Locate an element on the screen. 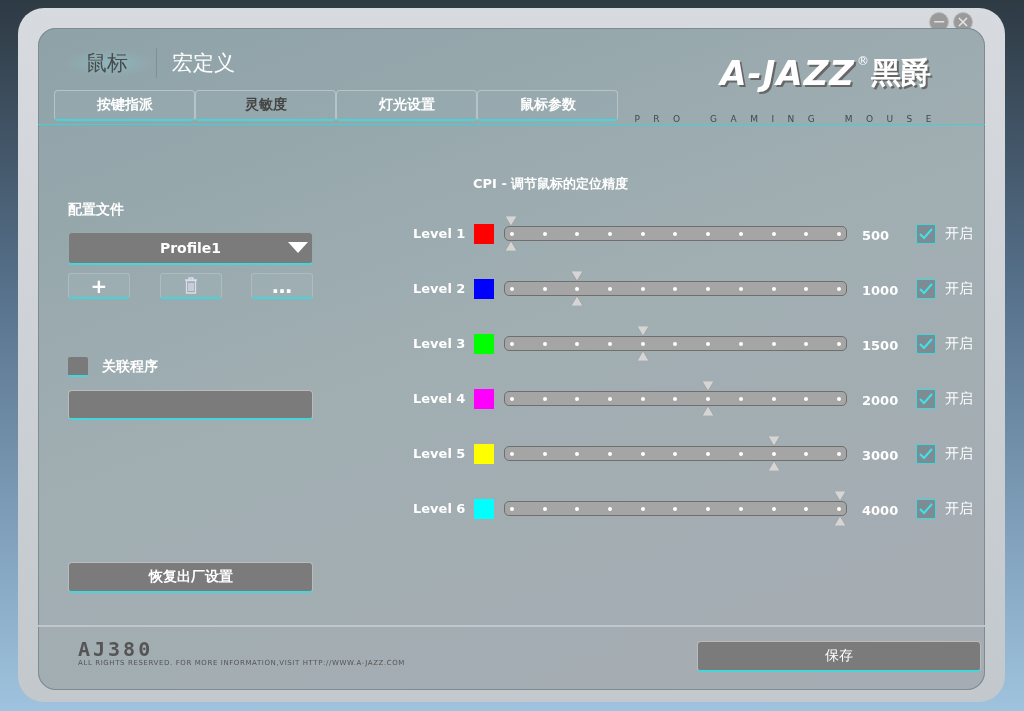 This screenshot has width=1024, height=711. level-label: Level 6 is located at coordinates (440, 508).